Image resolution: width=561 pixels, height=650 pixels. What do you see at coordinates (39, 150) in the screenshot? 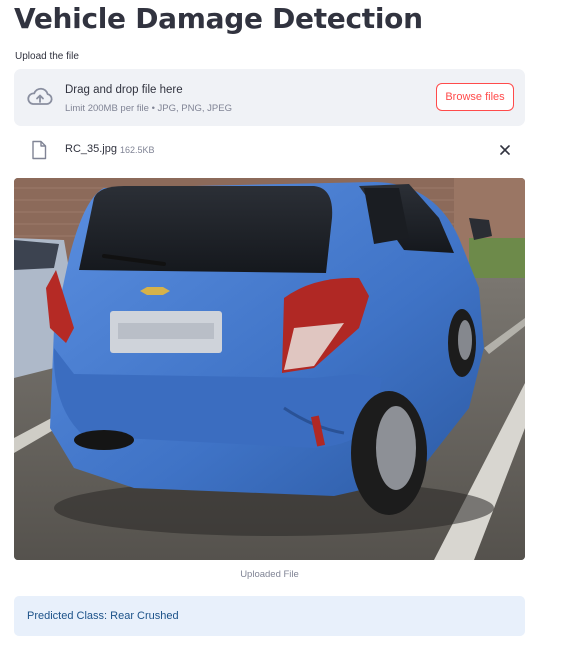
I see `file-icon` at bounding box center [39, 150].